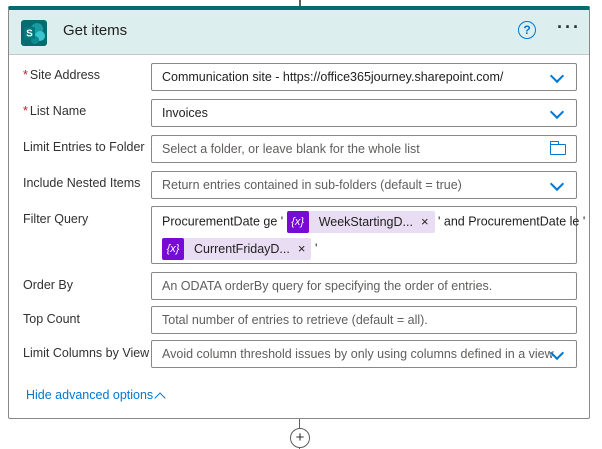  Describe the element at coordinates (299, 32) in the screenshot. I see `card-header: S Get items ? ···` at that location.